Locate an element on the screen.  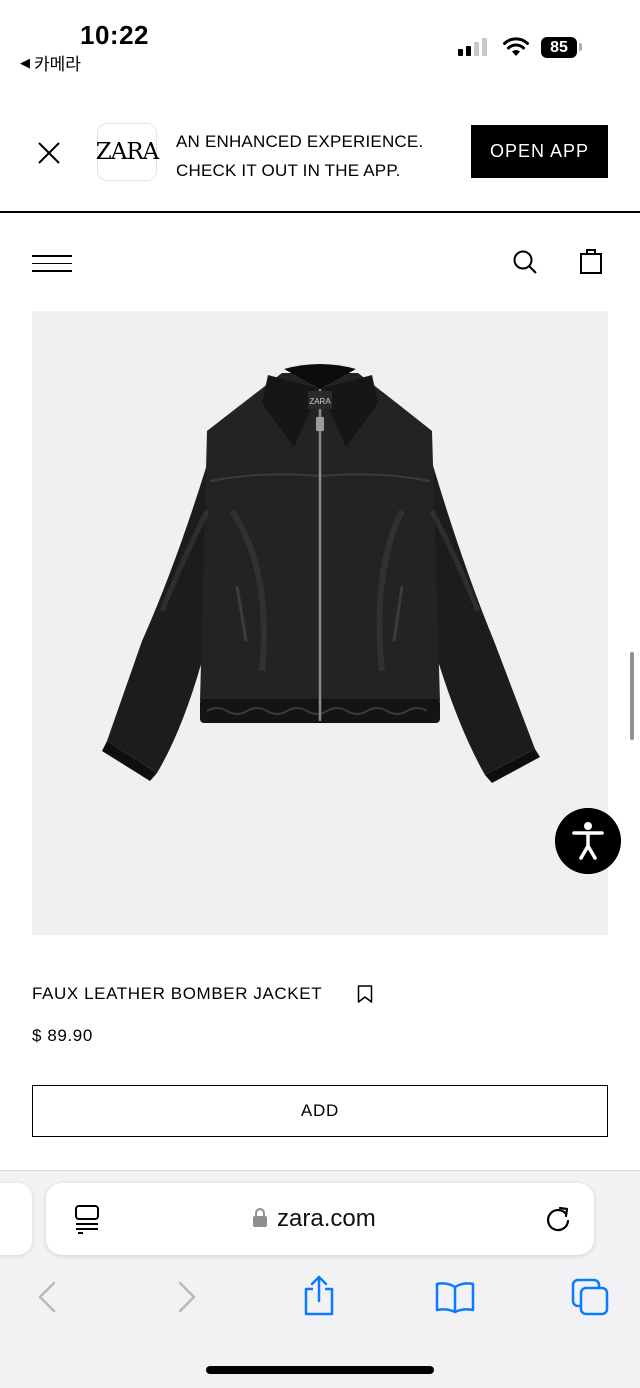
menu-icon is located at coordinates (52, 264).